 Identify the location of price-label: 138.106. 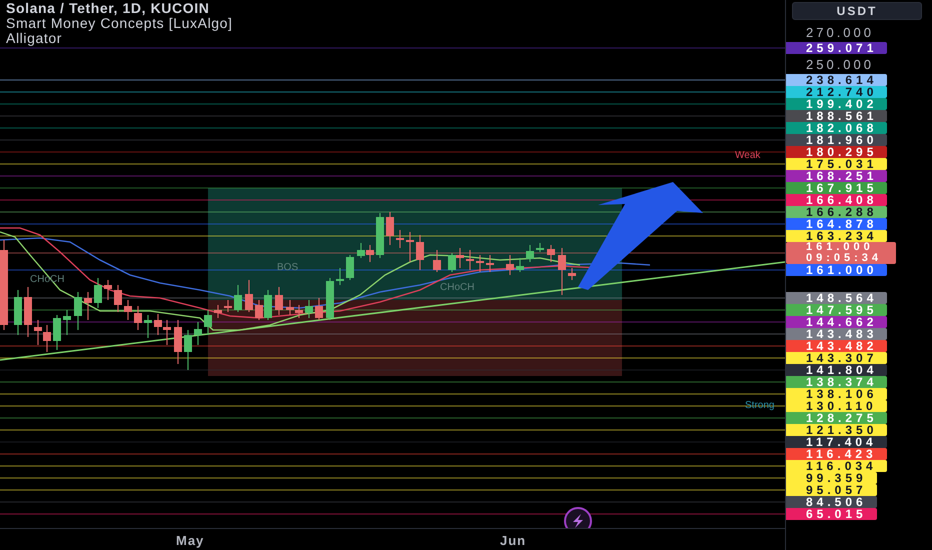
(837, 394).